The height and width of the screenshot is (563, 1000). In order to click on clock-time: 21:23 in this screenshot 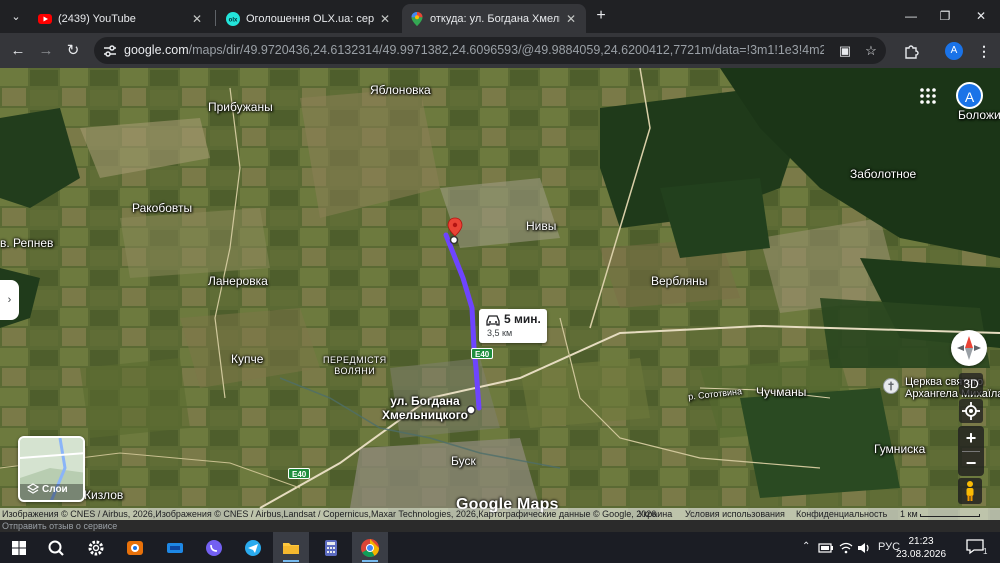, I will do `click(921, 541)`.